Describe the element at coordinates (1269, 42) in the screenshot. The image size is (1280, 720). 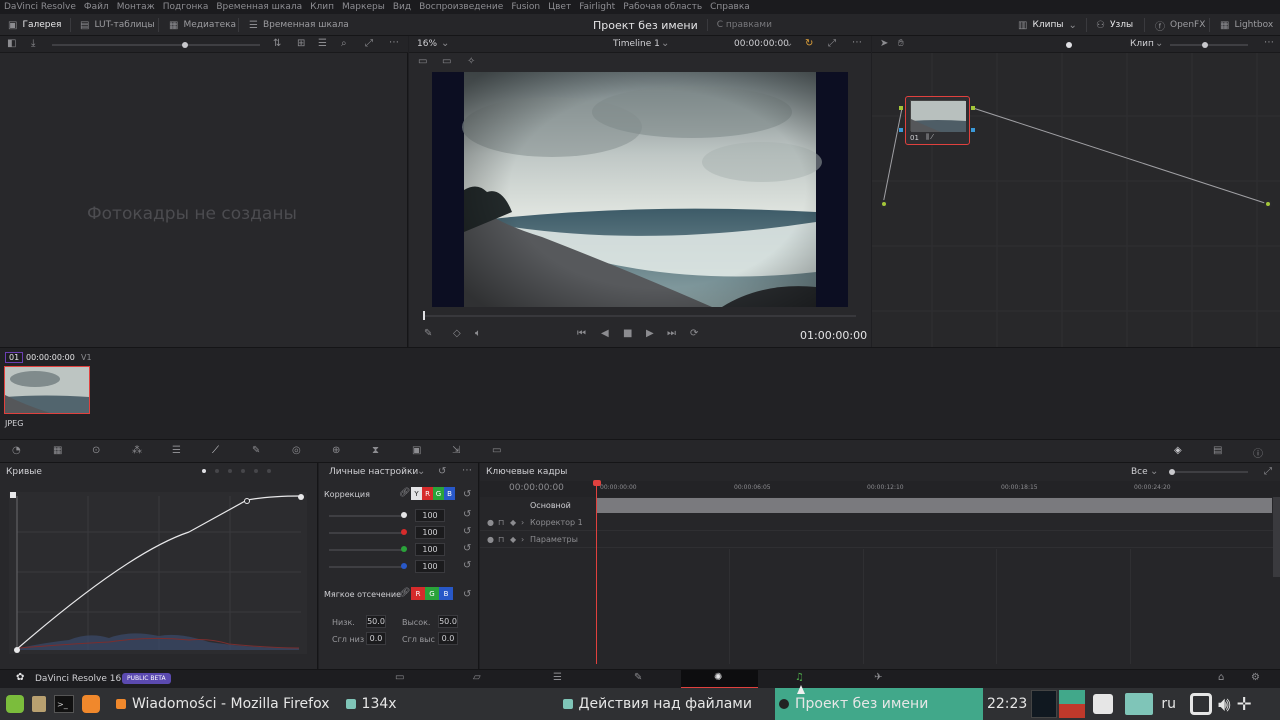
I see `more-options-icon: ⋯` at that location.